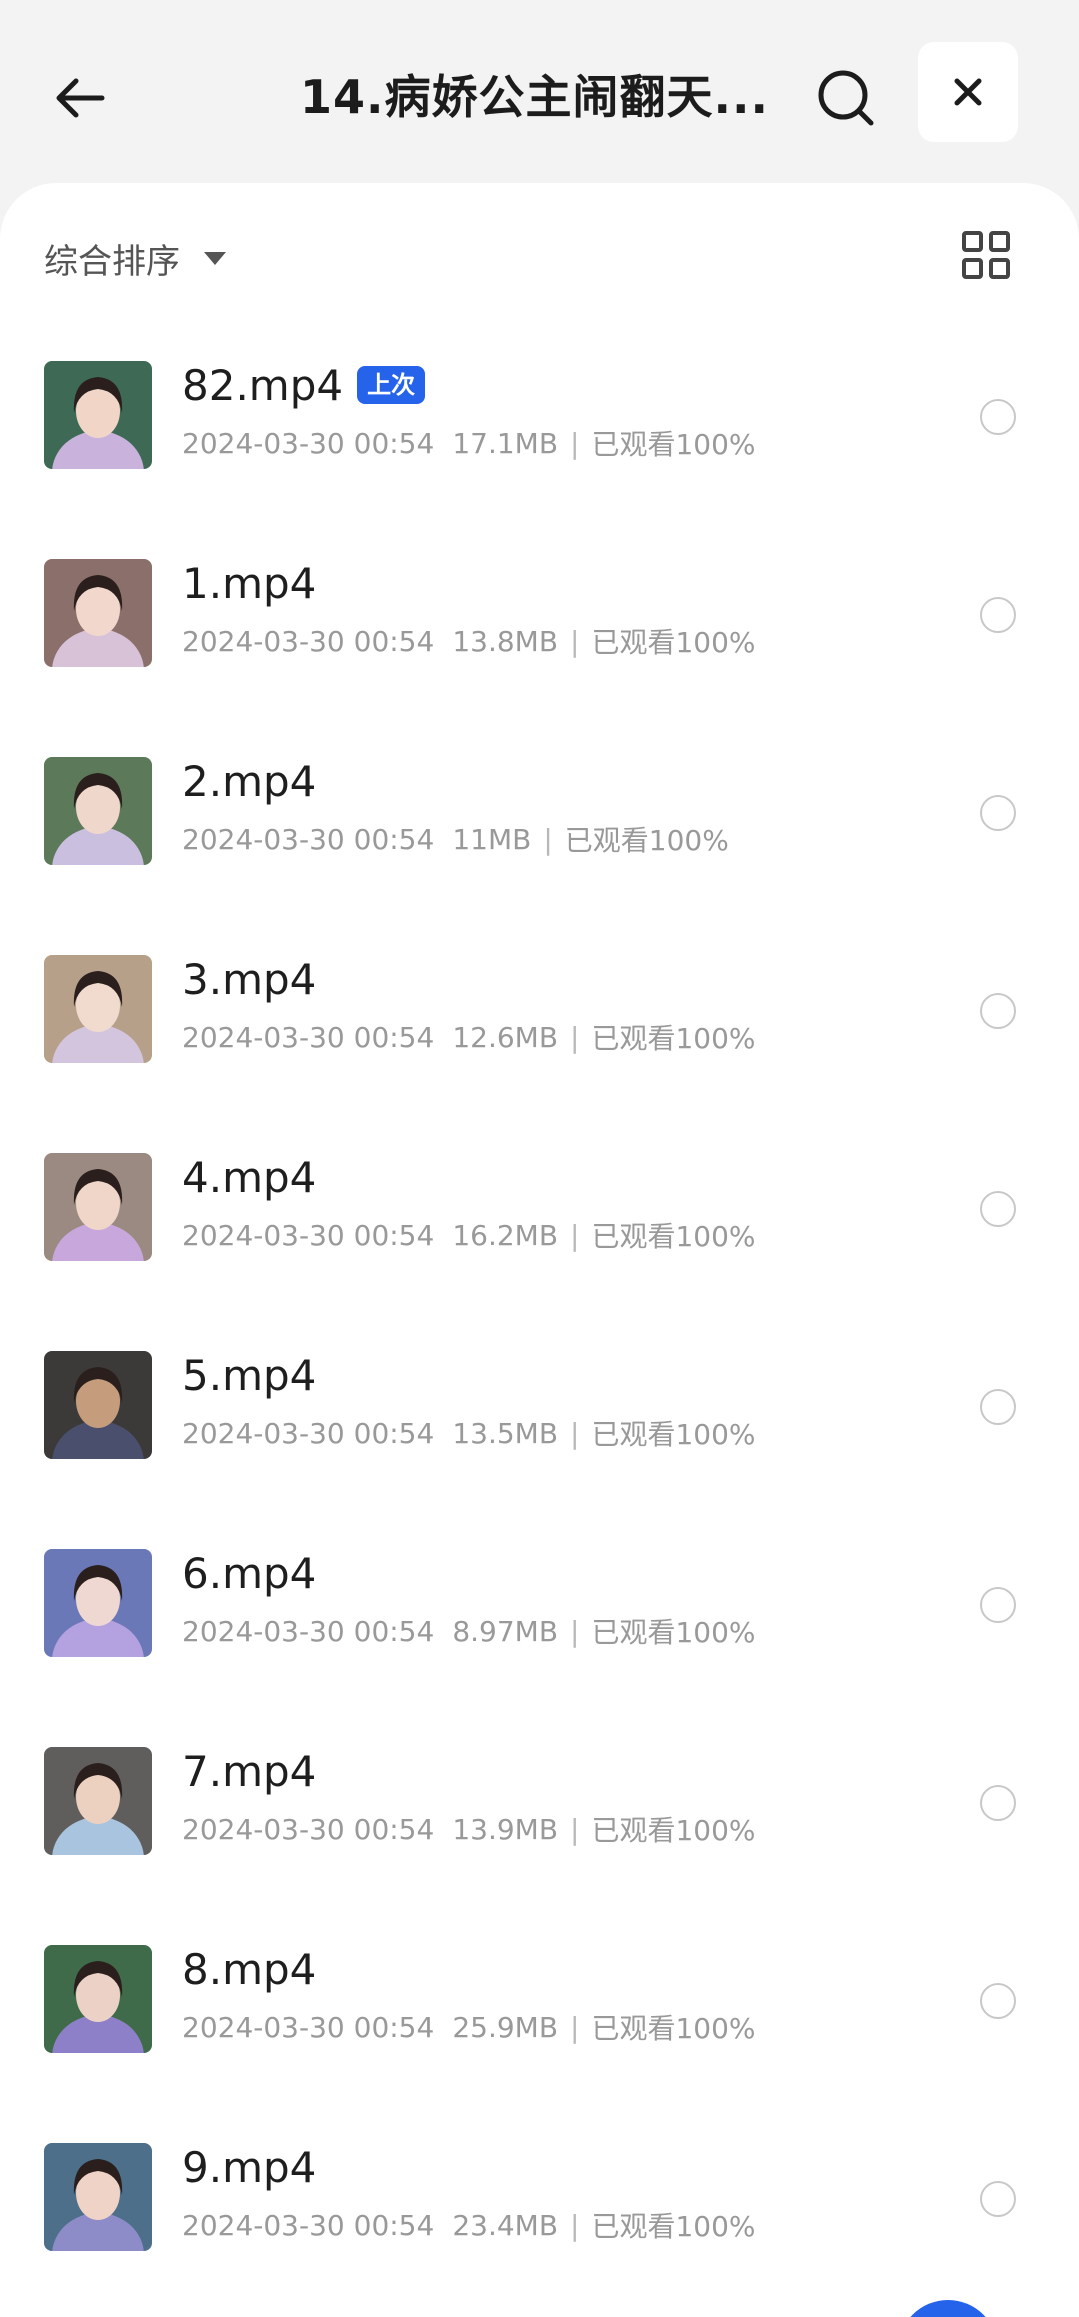 The height and width of the screenshot is (2317, 1079). I want to click on search-button, so click(846, 98).